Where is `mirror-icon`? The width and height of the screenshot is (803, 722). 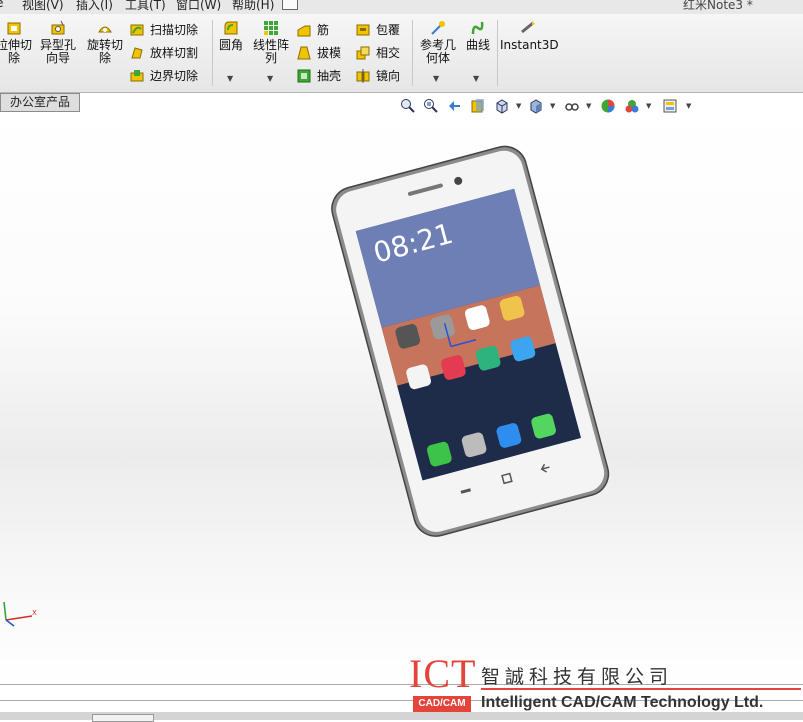
mirror-icon is located at coordinates (363, 76).